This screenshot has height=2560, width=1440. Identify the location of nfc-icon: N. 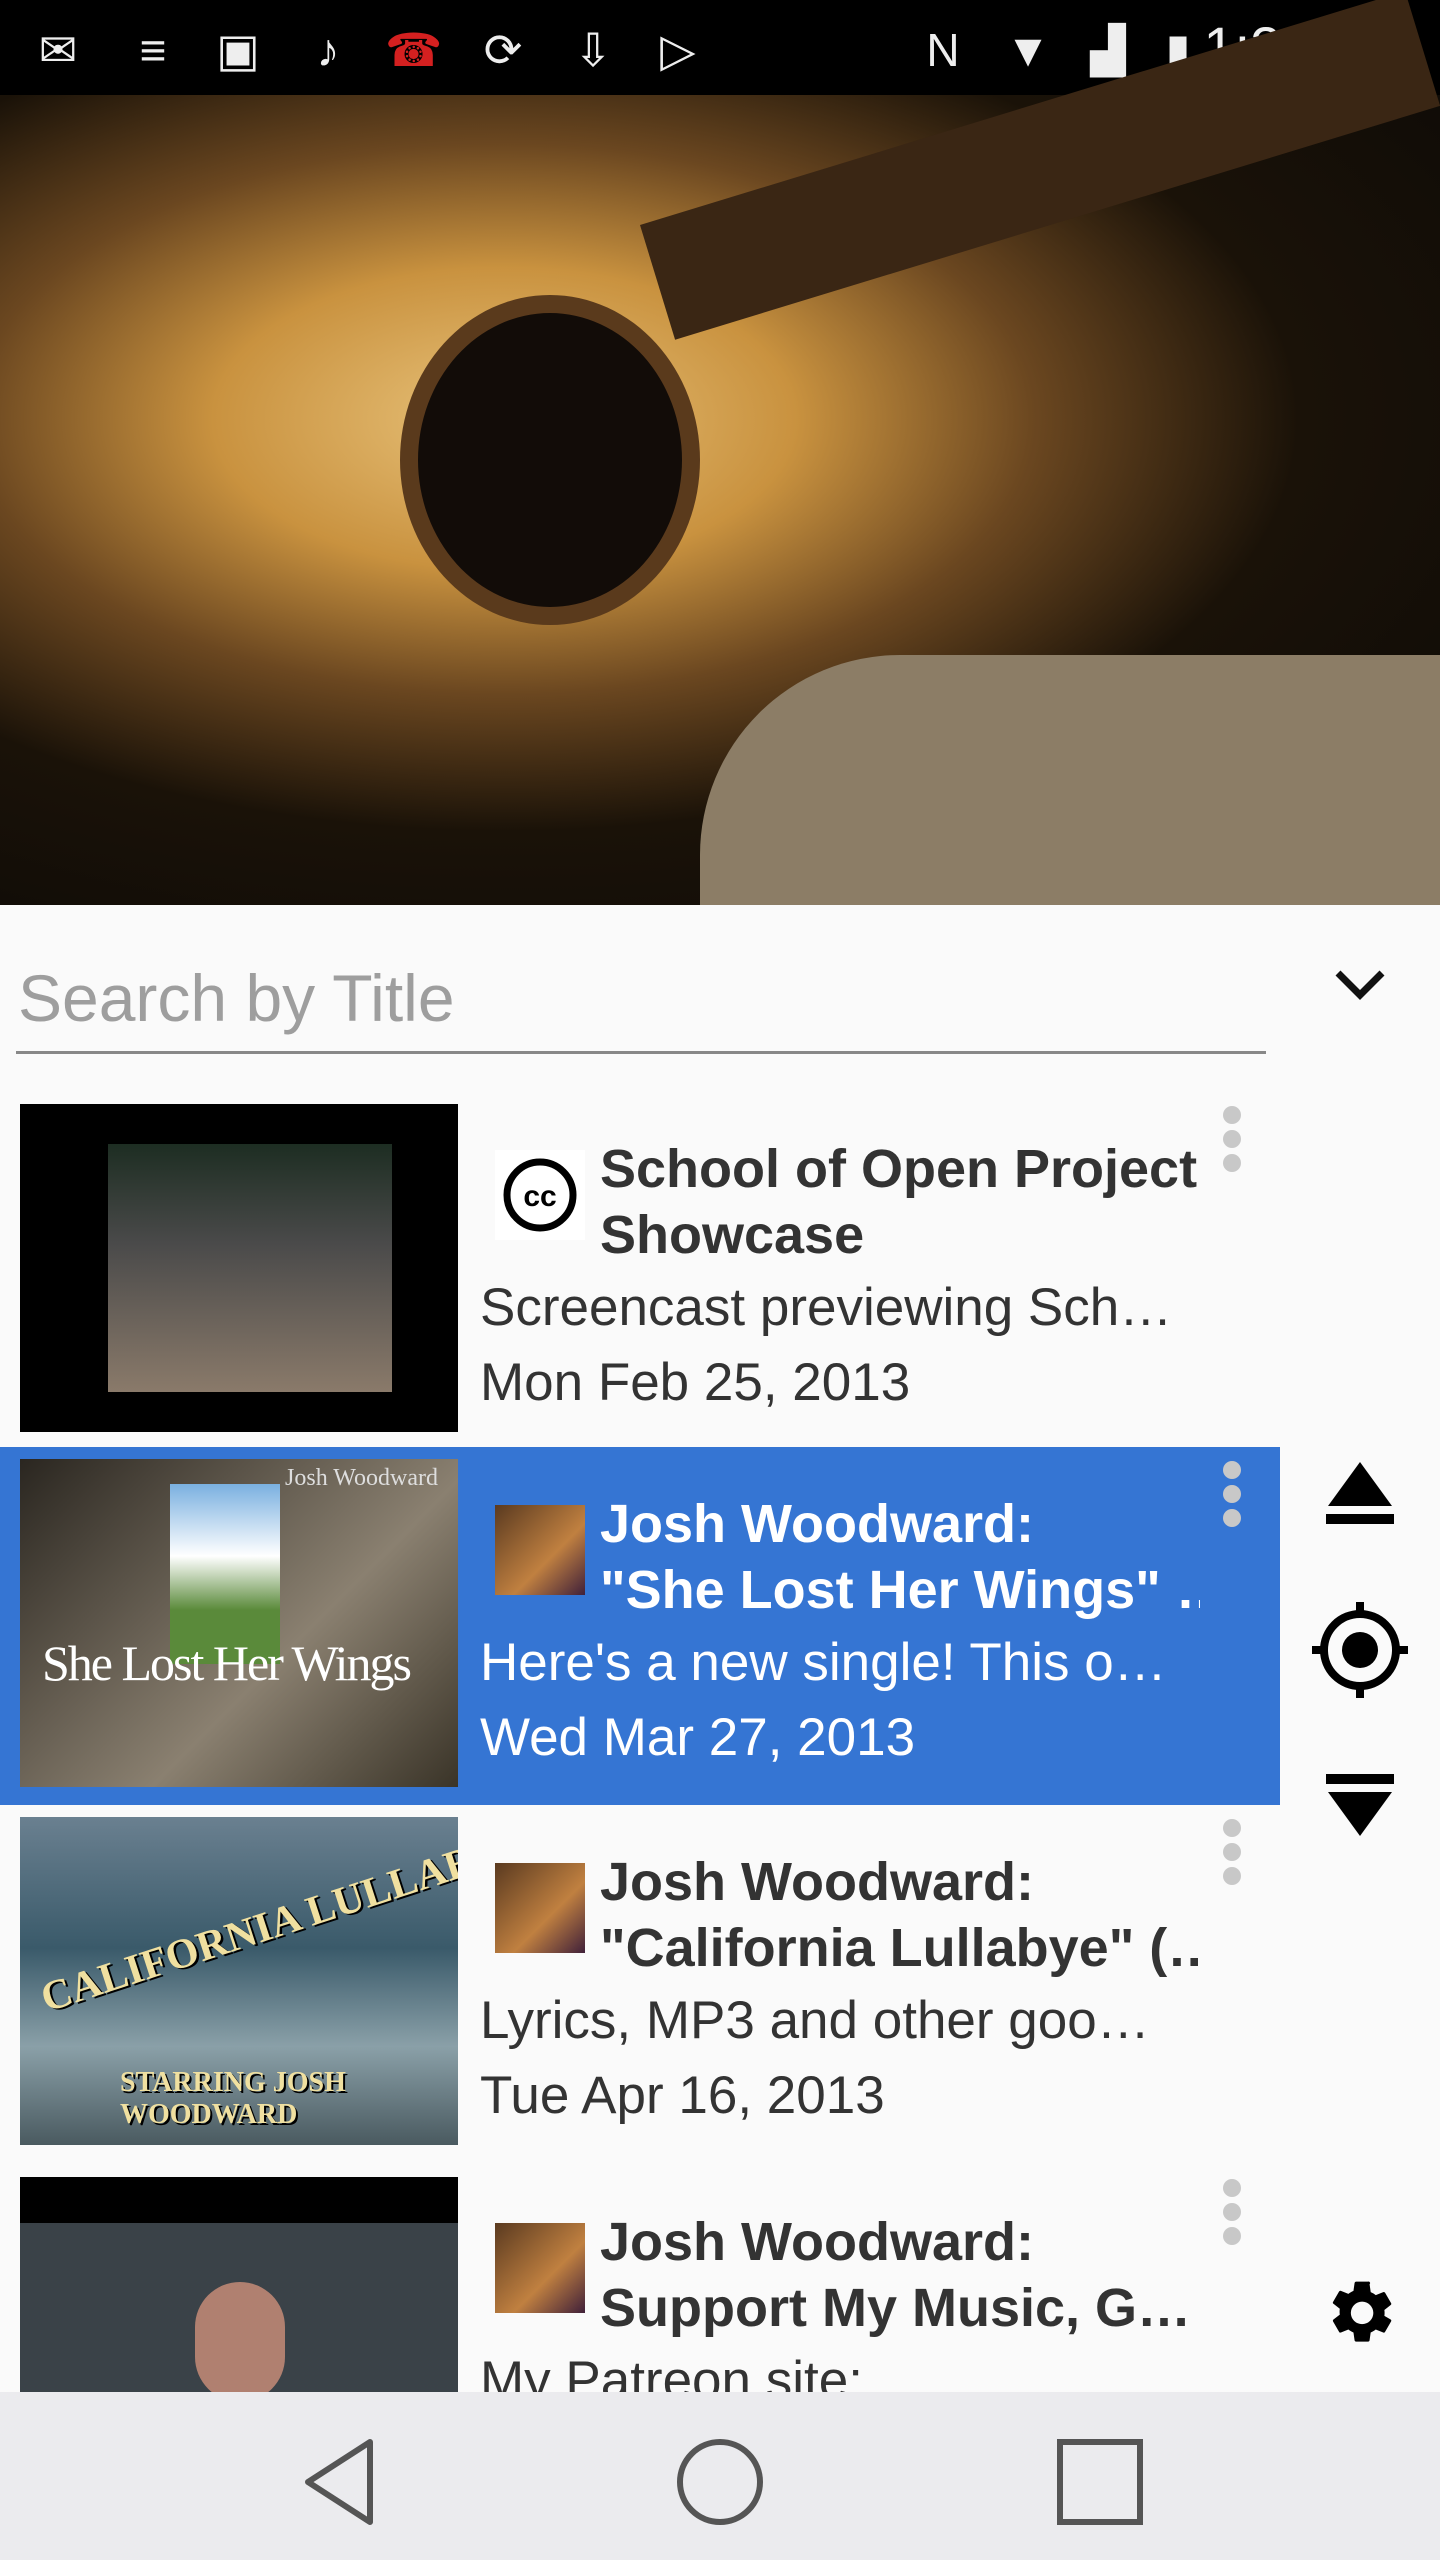
(943, 50).